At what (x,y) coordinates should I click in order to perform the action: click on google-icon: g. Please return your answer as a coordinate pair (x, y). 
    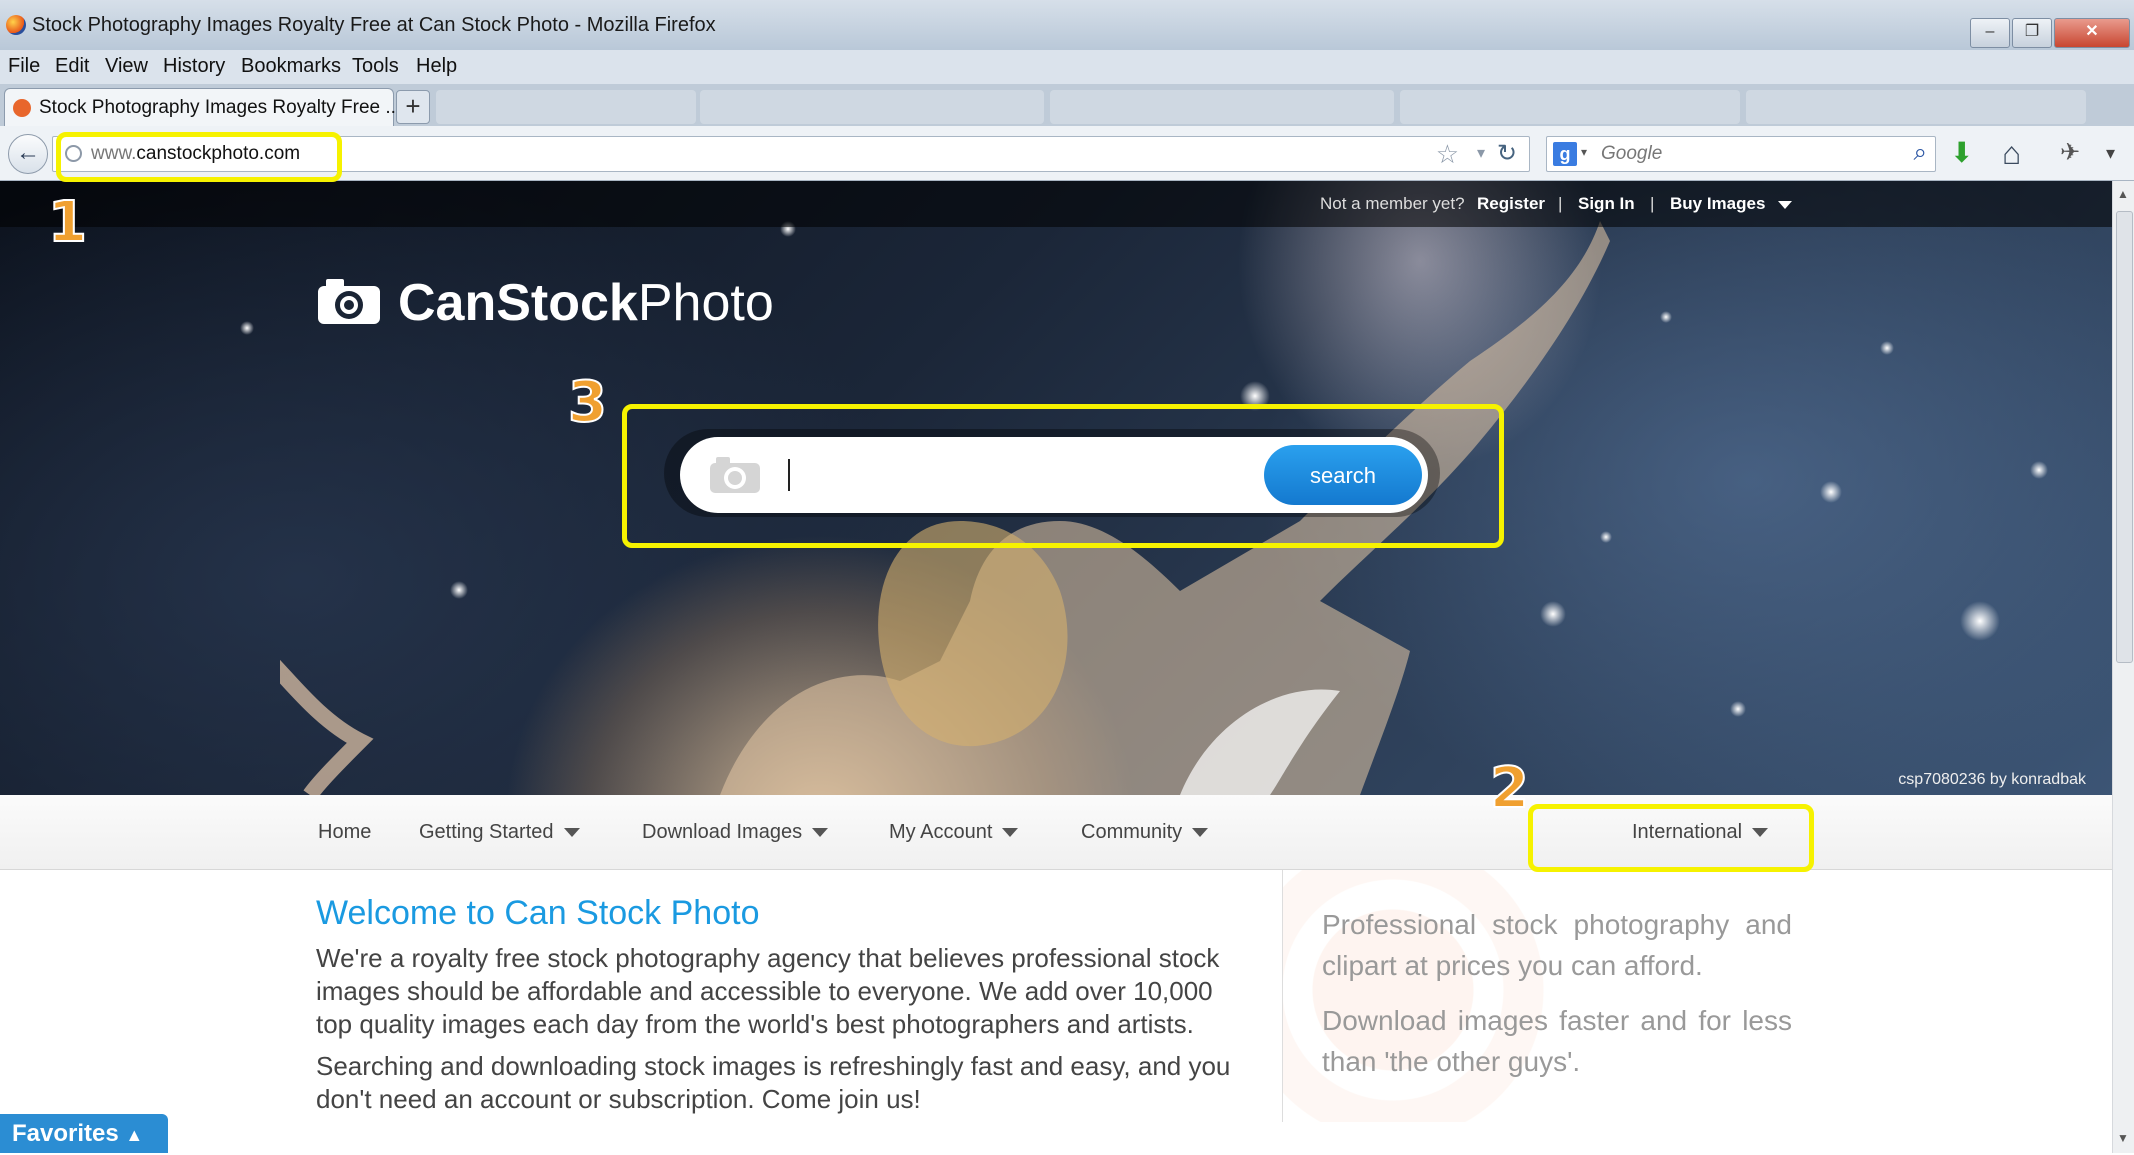
    Looking at the image, I should click on (1565, 154).